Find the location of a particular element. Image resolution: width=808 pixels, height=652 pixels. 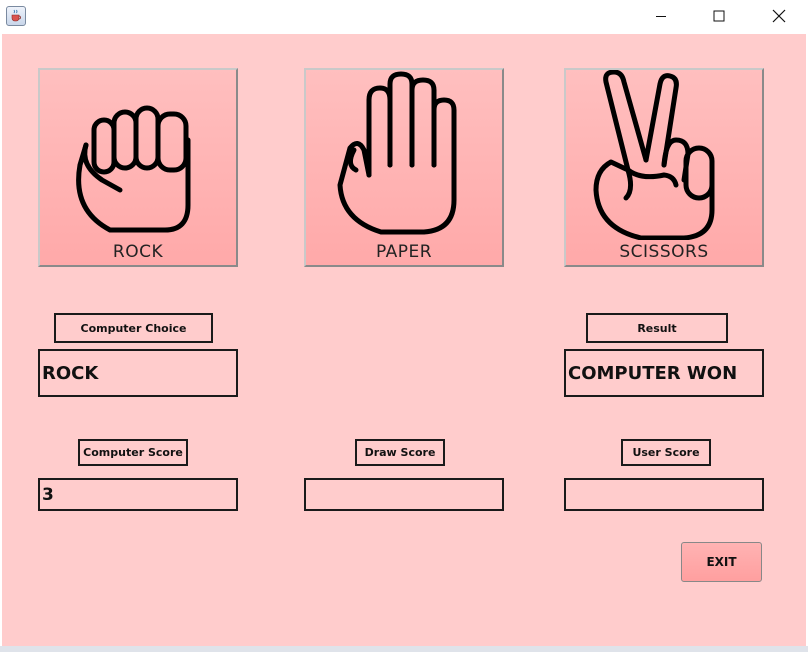

user-score-field is located at coordinates (664, 494).